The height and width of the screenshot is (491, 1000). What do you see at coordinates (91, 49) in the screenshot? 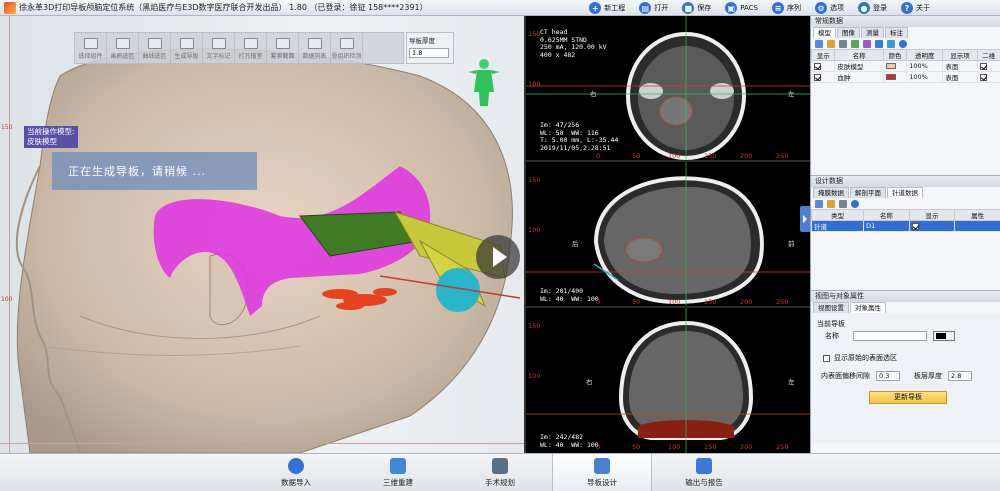
I see `tool-button-0: 选择组件` at bounding box center [91, 49].